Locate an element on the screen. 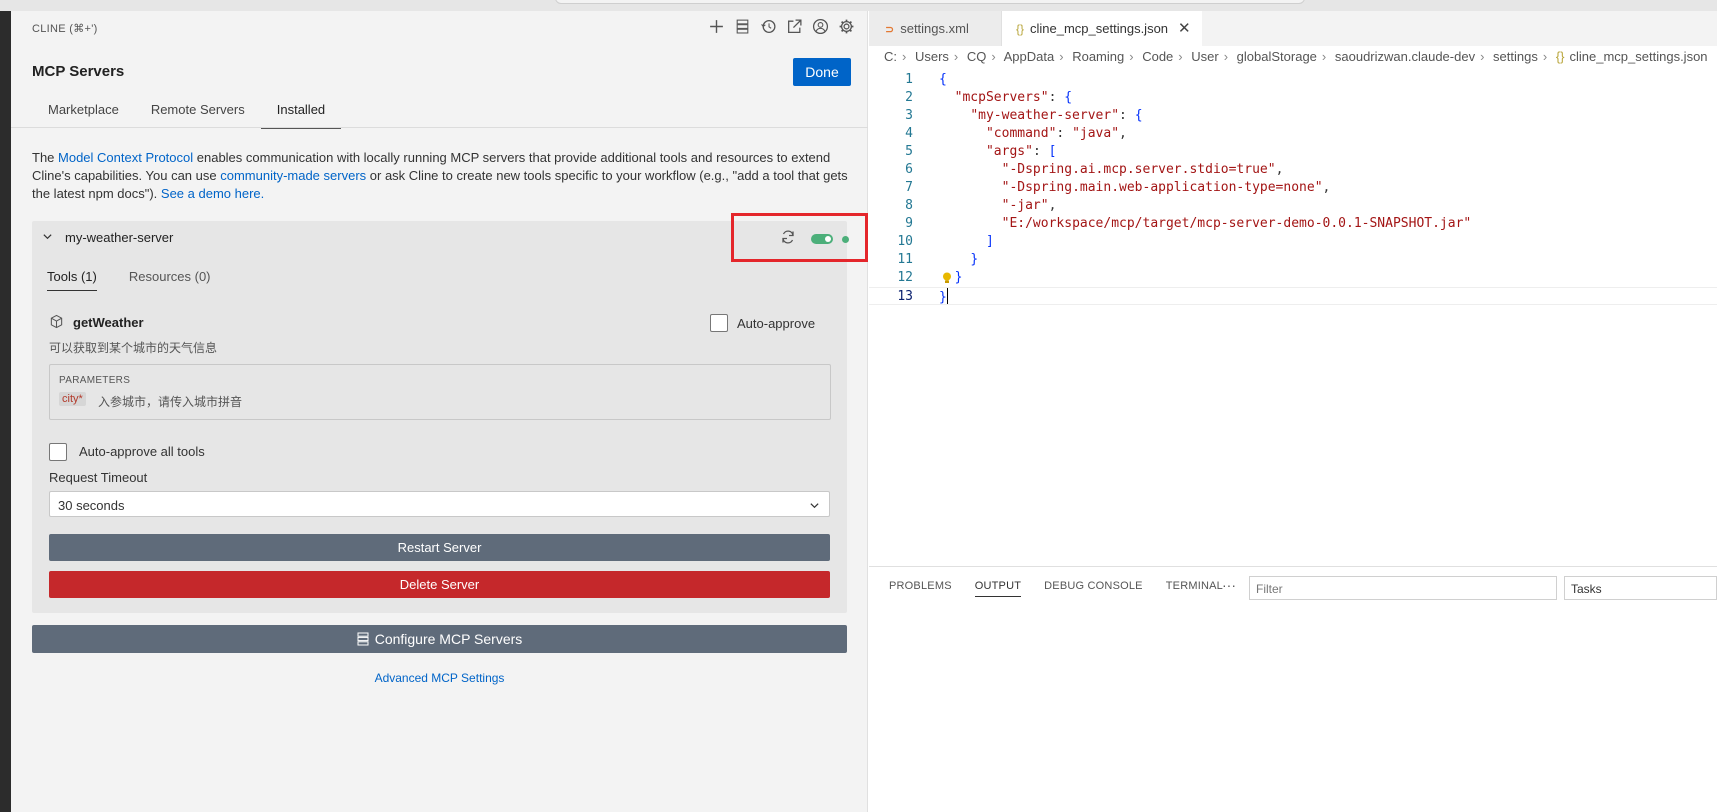 The image size is (1717, 812). request-timeout-label: Request Timeout is located at coordinates (98, 477).